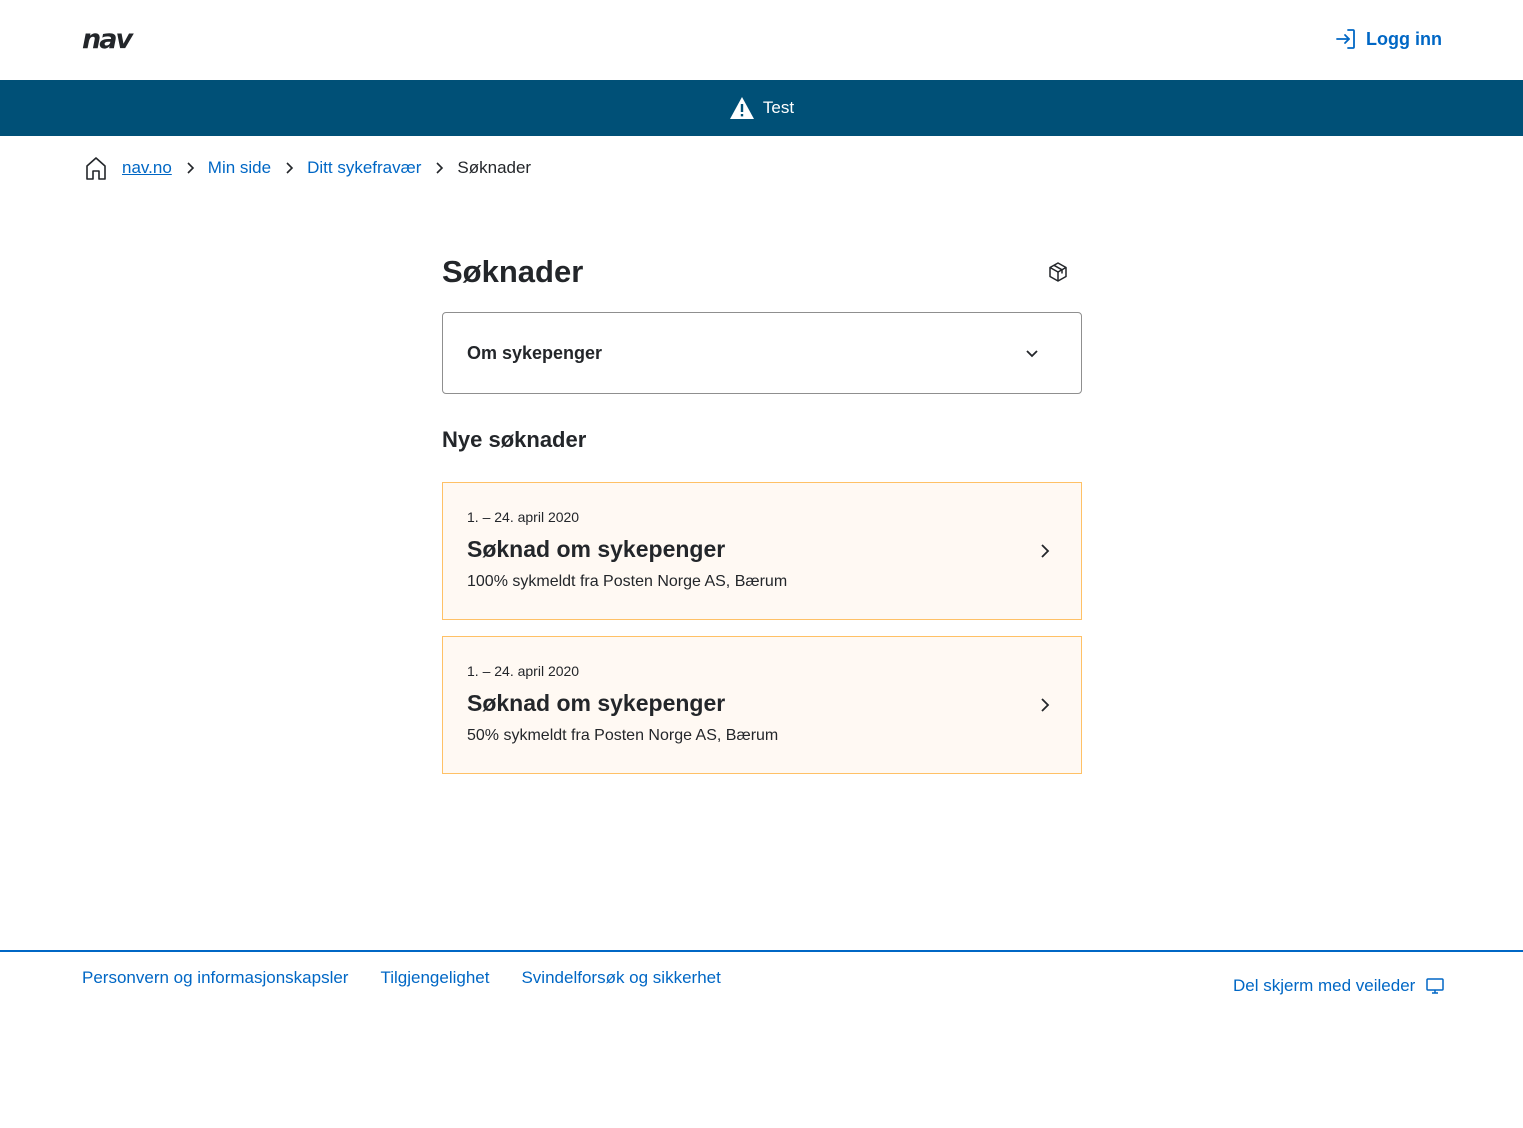  I want to click on breadcrumb: nav.no Min side Ditt sykefravær Søknader, so click(307, 168).